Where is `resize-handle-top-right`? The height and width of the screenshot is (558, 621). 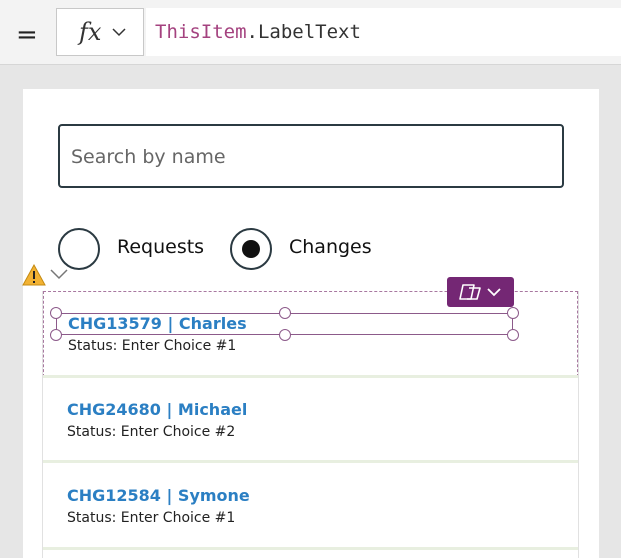
resize-handle-top-right is located at coordinates (513, 313).